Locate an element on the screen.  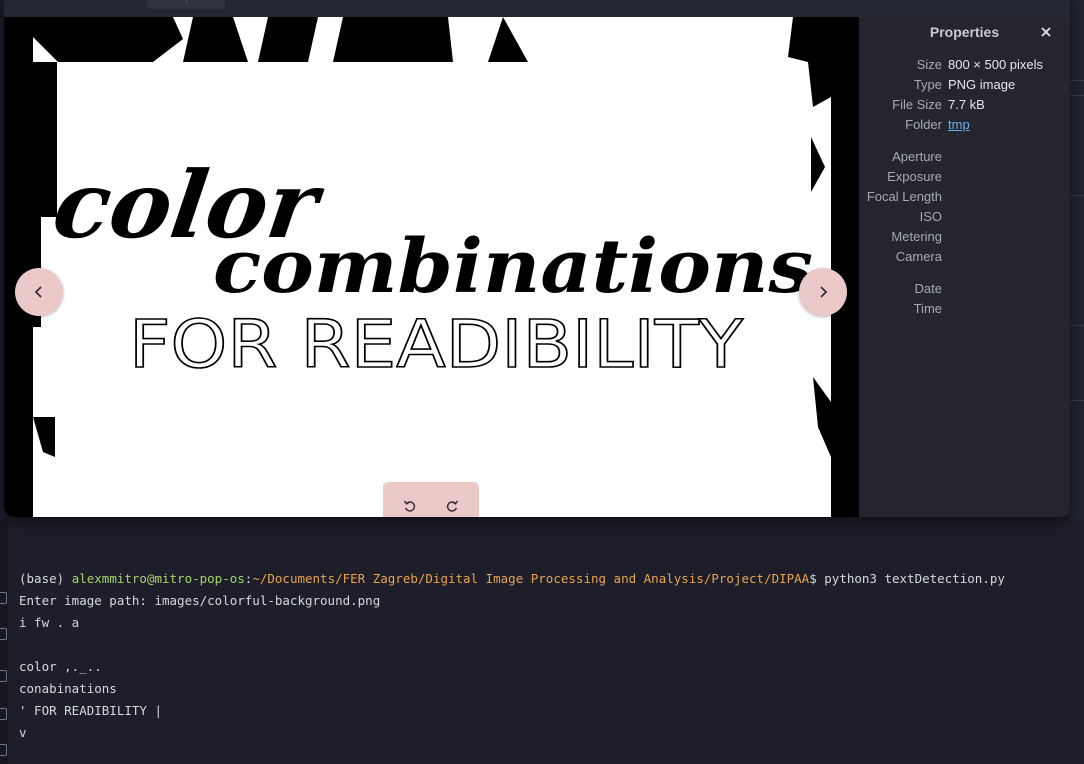
close-properties-button is located at coordinates (1046, 32).